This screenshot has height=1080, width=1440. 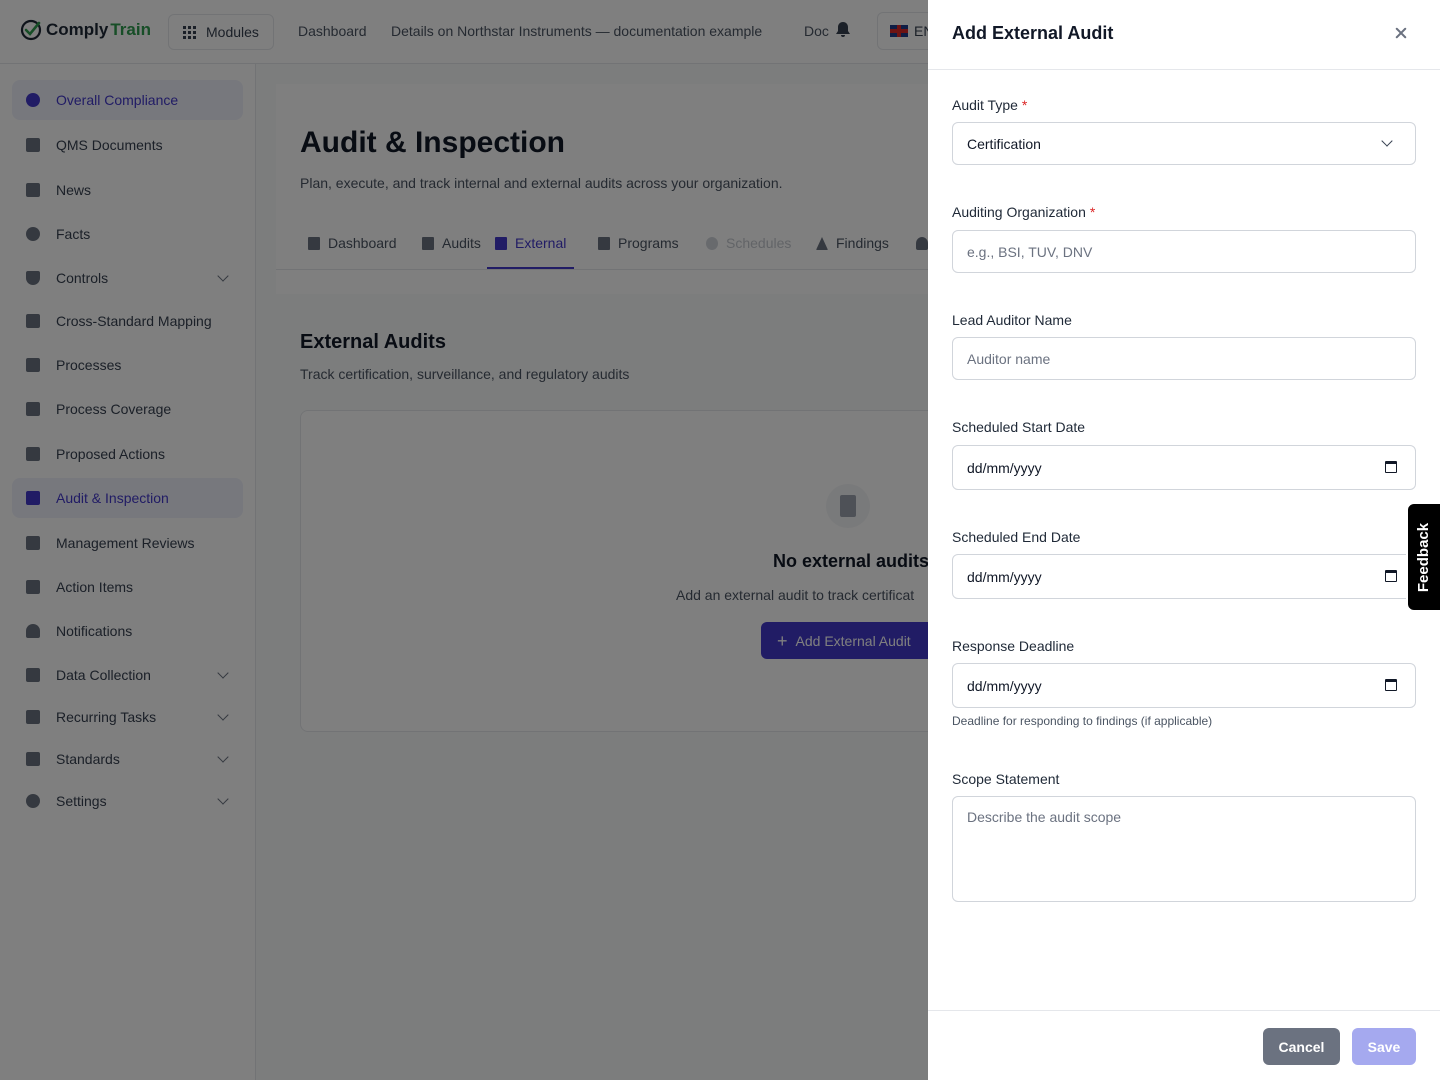 I want to click on auditing-organization-input, so click(x=1184, y=251).